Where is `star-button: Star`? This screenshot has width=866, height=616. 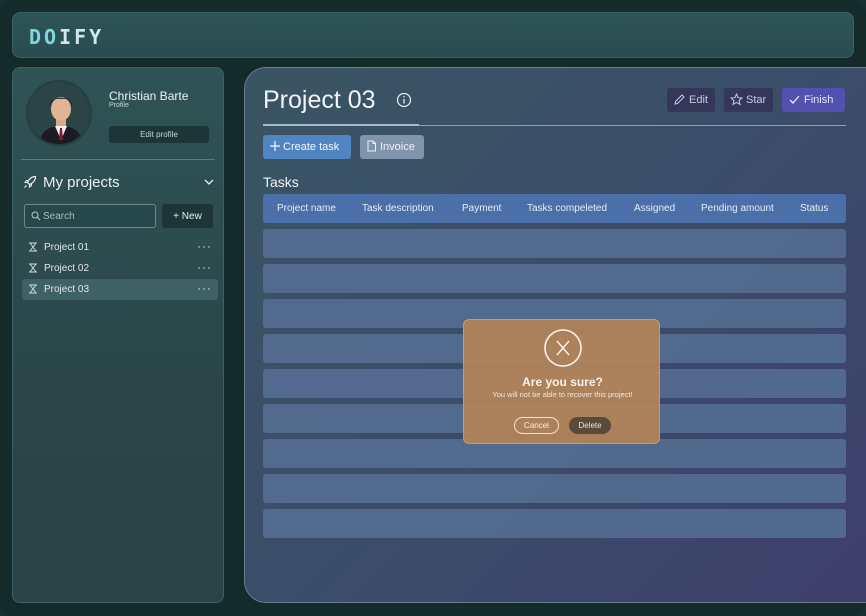 star-button: Star is located at coordinates (748, 100).